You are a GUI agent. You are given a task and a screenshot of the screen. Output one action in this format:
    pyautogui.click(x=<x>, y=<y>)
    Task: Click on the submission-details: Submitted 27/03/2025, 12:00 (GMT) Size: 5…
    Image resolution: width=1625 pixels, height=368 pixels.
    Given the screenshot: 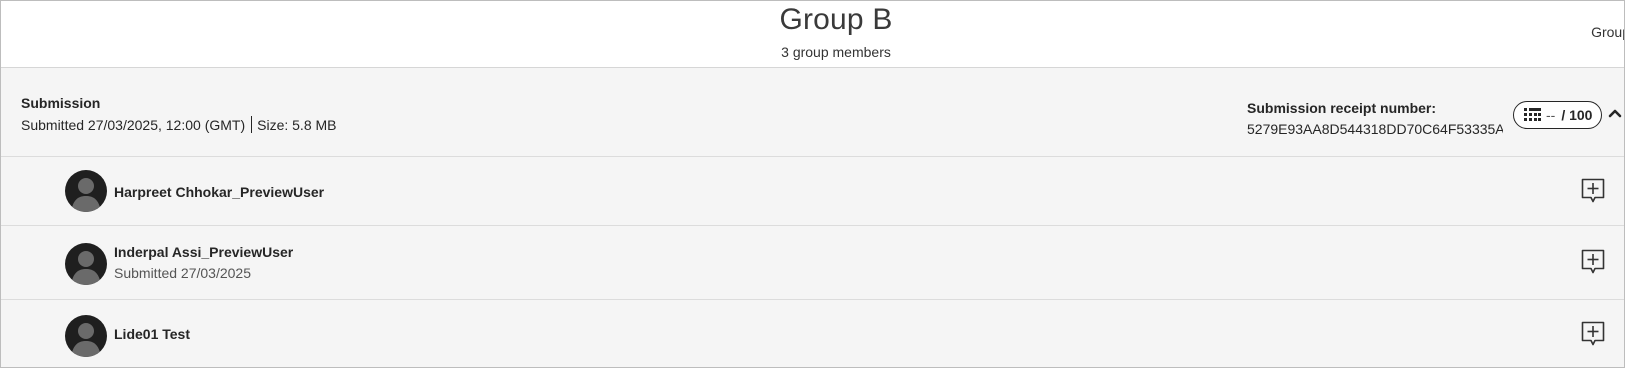 What is the action you would take?
    pyautogui.click(x=179, y=124)
    